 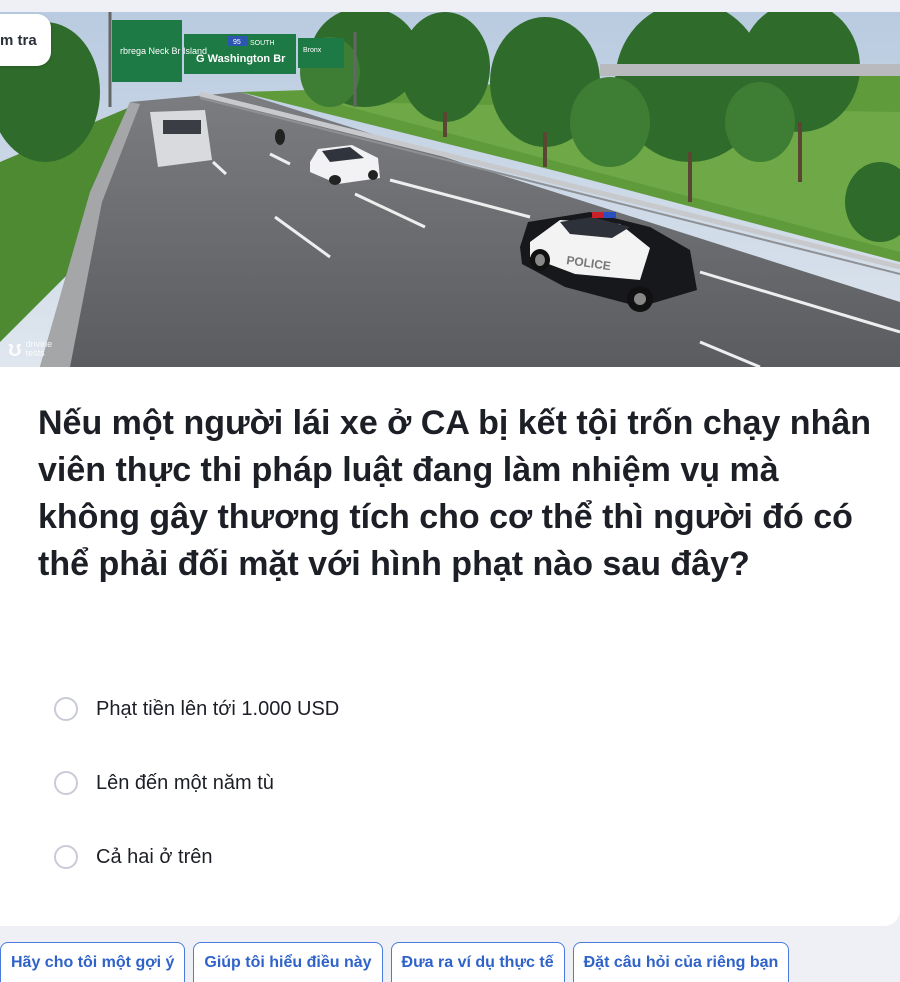 What do you see at coordinates (404, 709) in the screenshot?
I see `answer-option-1: Phạt tiền lên tới 1.000 USD` at bounding box center [404, 709].